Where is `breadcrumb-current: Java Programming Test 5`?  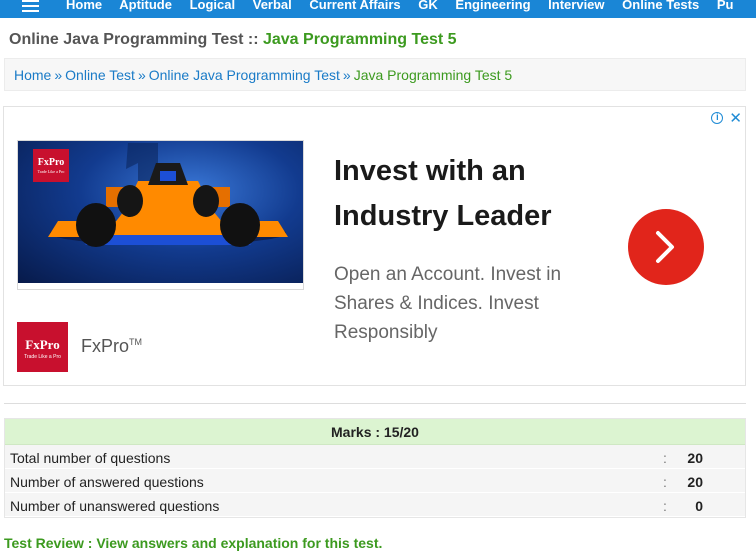 breadcrumb-current: Java Programming Test 5 is located at coordinates (433, 75).